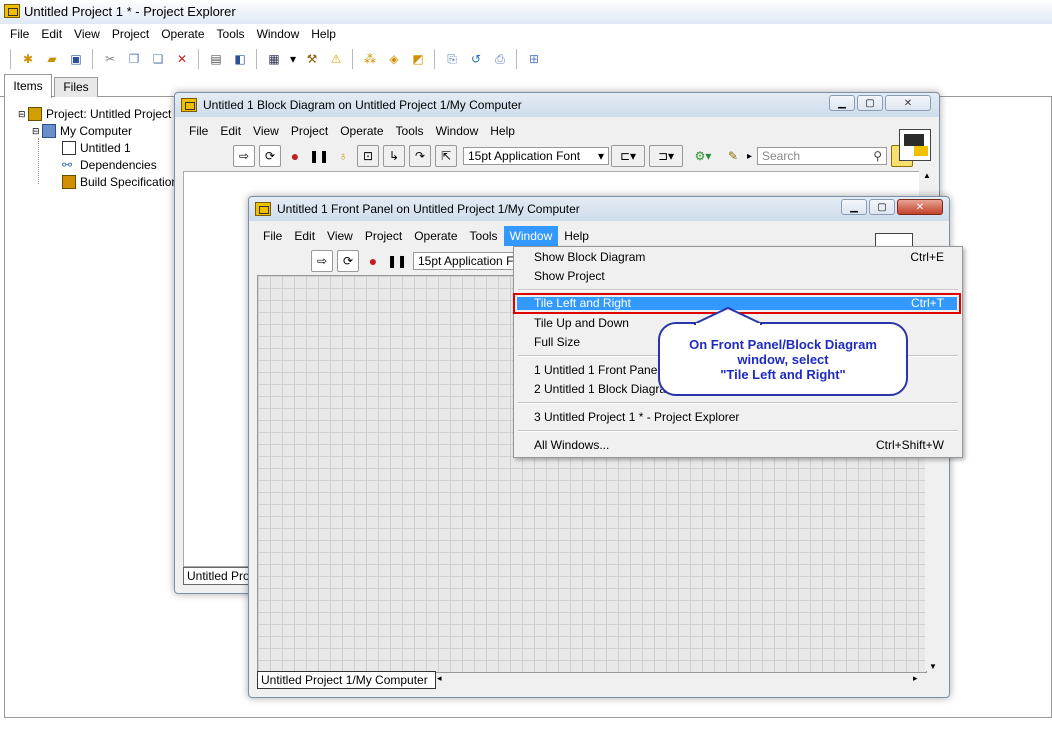 This screenshot has width=1052, height=730. I want to click on view-grid-icon: ▦, so click(274, 59).